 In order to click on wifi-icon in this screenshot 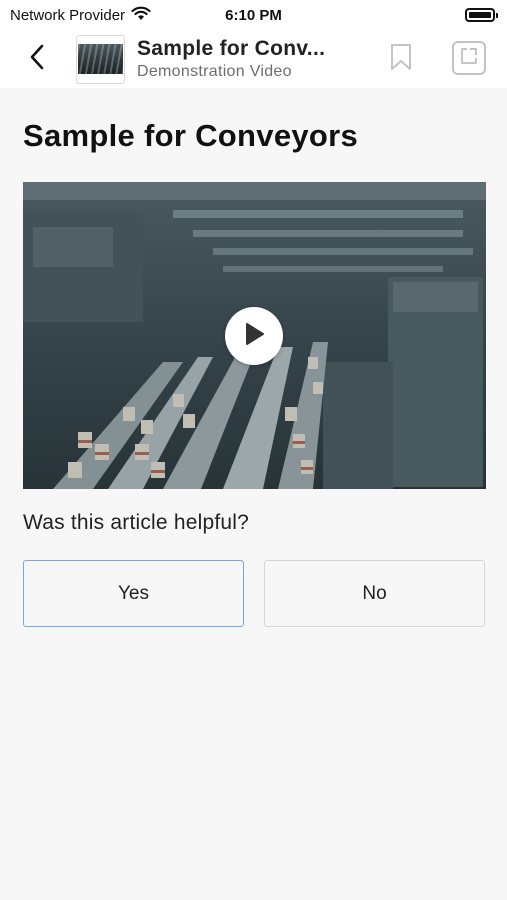, I will do `click(141, 15)`.